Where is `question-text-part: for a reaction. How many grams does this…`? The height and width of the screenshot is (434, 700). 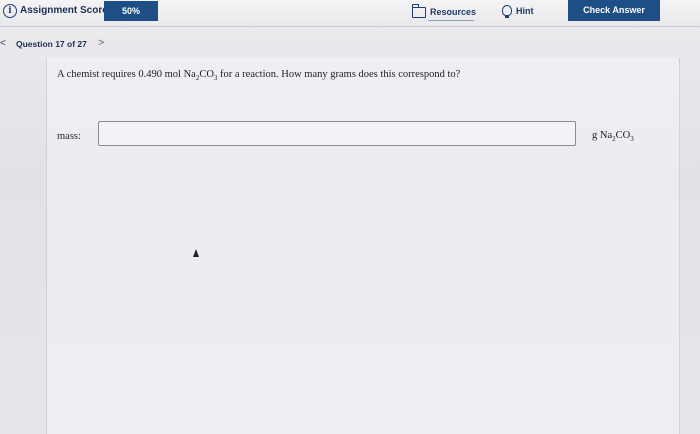
question-text-part: for a reaction. How many grams does this… is located at coordinates (339, 74).